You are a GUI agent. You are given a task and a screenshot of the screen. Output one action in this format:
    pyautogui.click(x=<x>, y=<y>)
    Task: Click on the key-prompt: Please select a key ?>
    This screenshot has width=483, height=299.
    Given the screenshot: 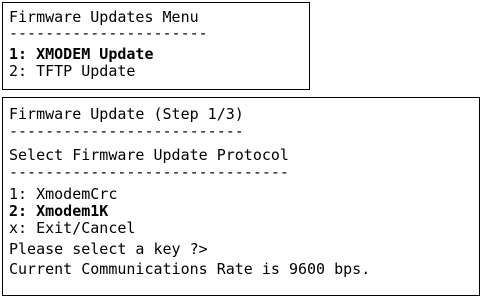 What is the action you would take?
    pyautogui.click(x=108, y=249)
    